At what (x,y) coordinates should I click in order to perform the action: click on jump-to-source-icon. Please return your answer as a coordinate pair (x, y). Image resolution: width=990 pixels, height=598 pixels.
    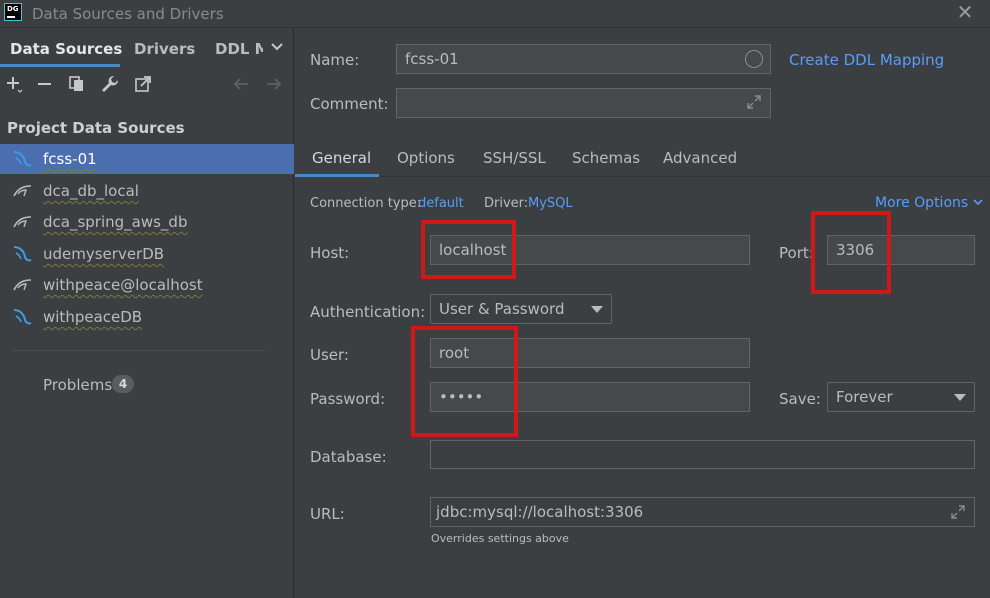
    Looking at the image, I should click on (143, 84).